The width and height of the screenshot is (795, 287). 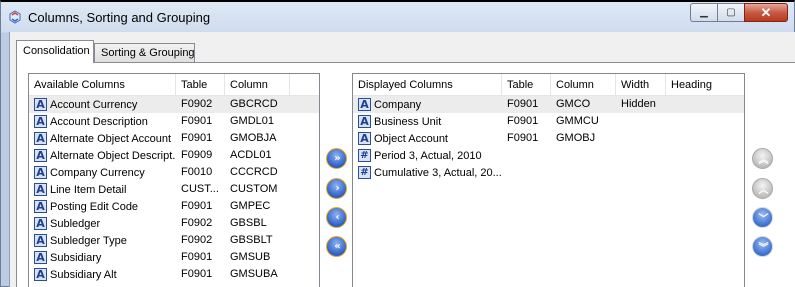 I want to click on list-item: A Account Description F0901 GMDL01, so click(x=174, y=121).